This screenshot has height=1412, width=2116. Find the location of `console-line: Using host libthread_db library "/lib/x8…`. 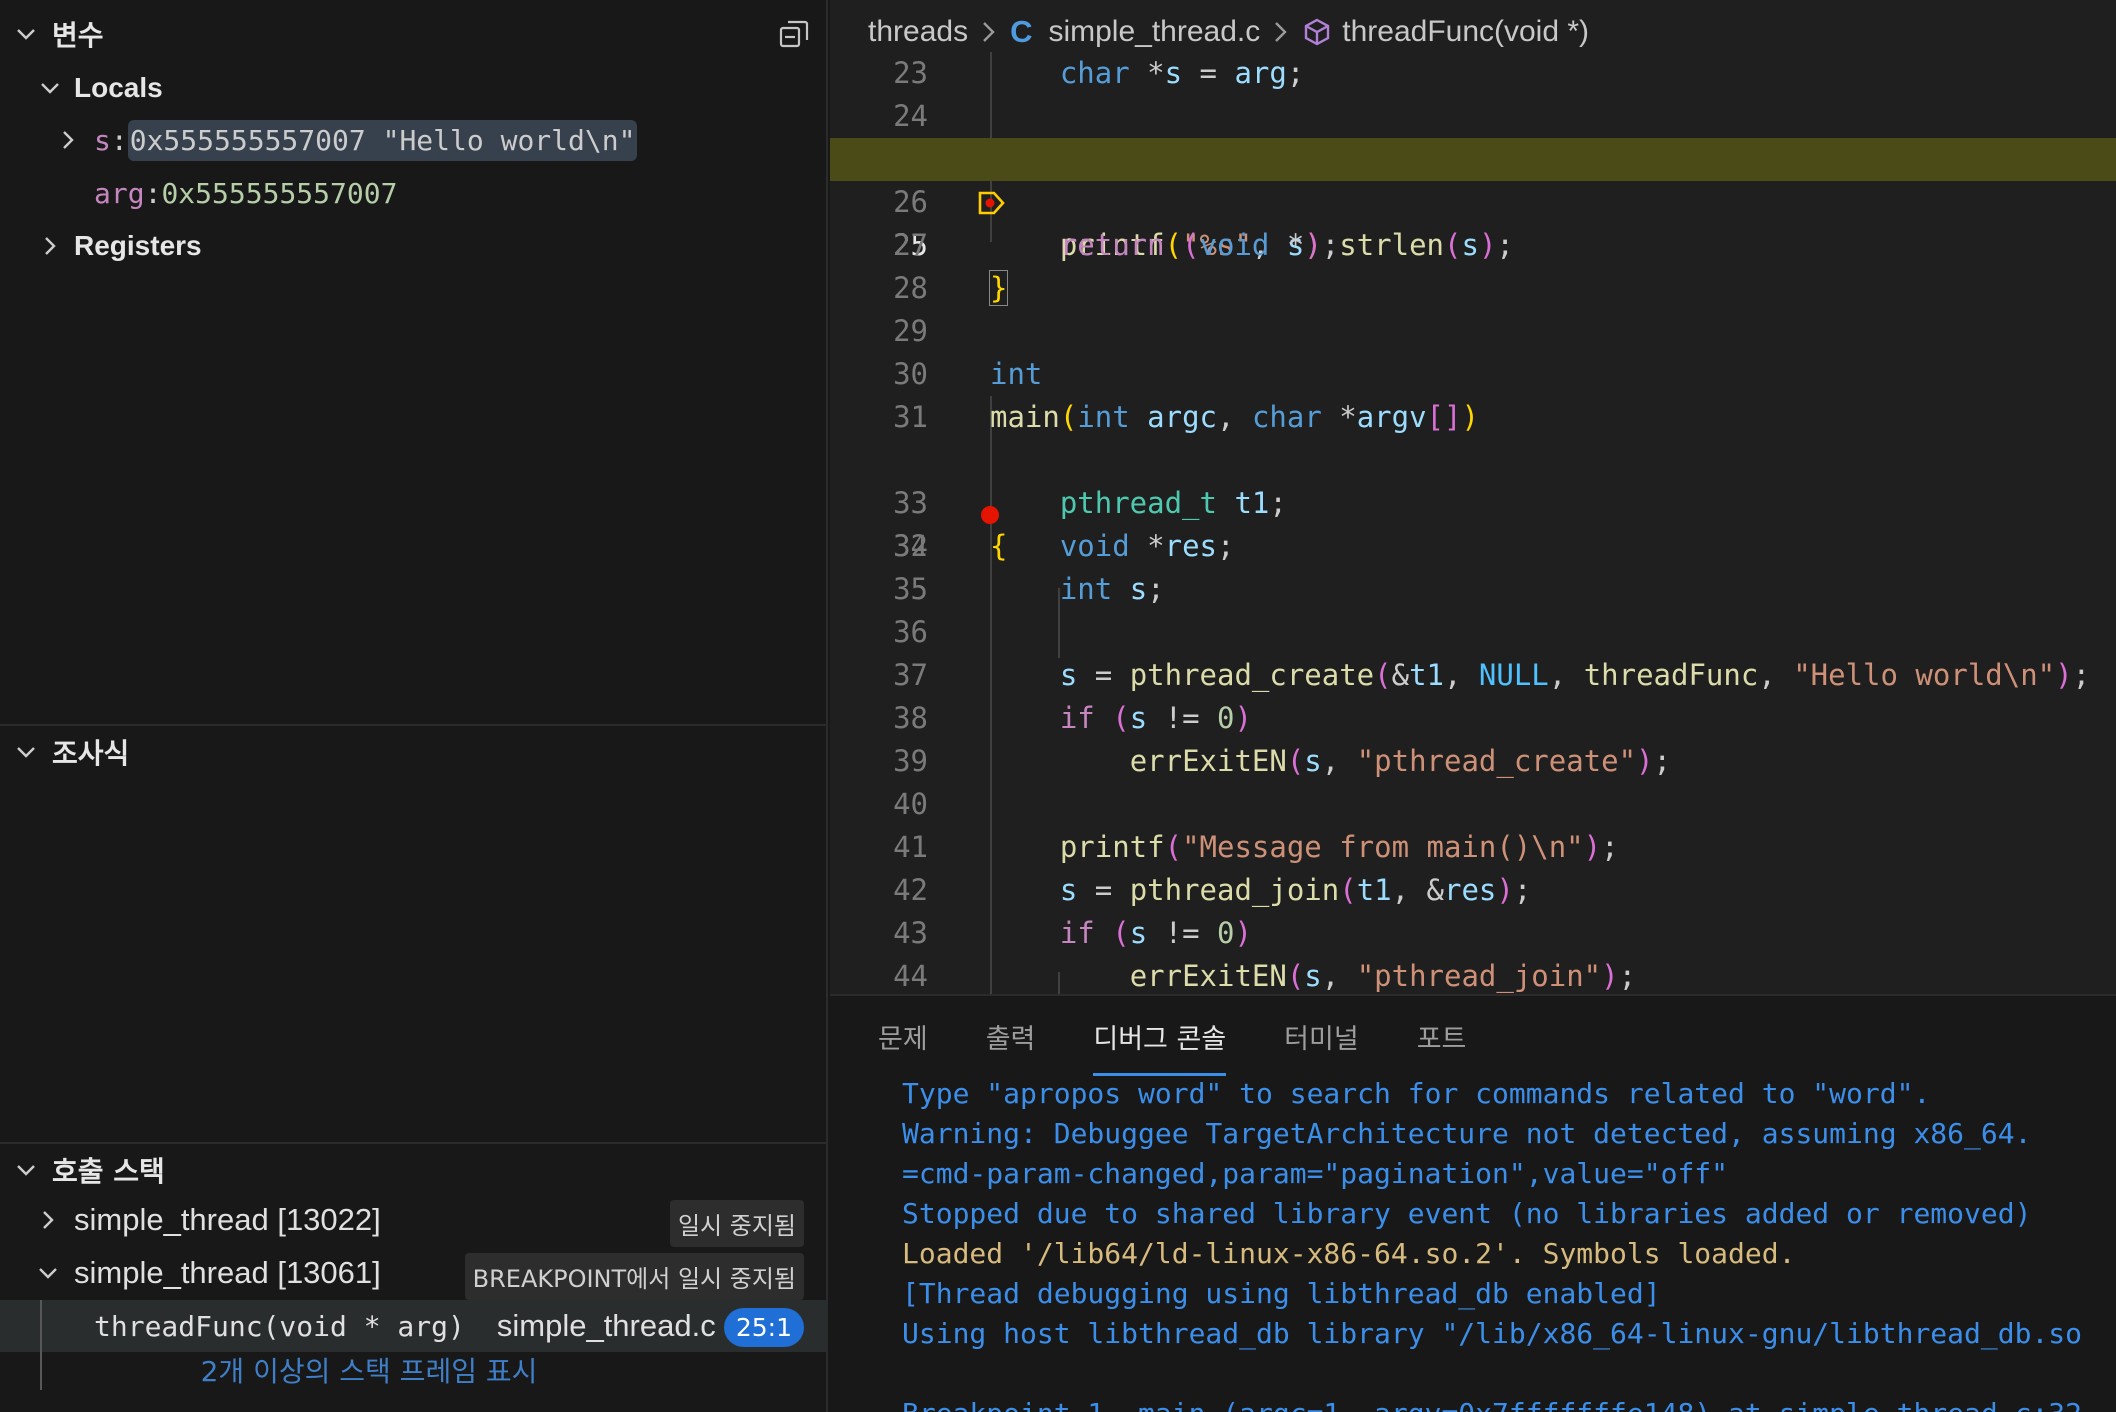

console-line: Using host libthread_db library "/lib/x8… is located at coordinates (1492, 1333).